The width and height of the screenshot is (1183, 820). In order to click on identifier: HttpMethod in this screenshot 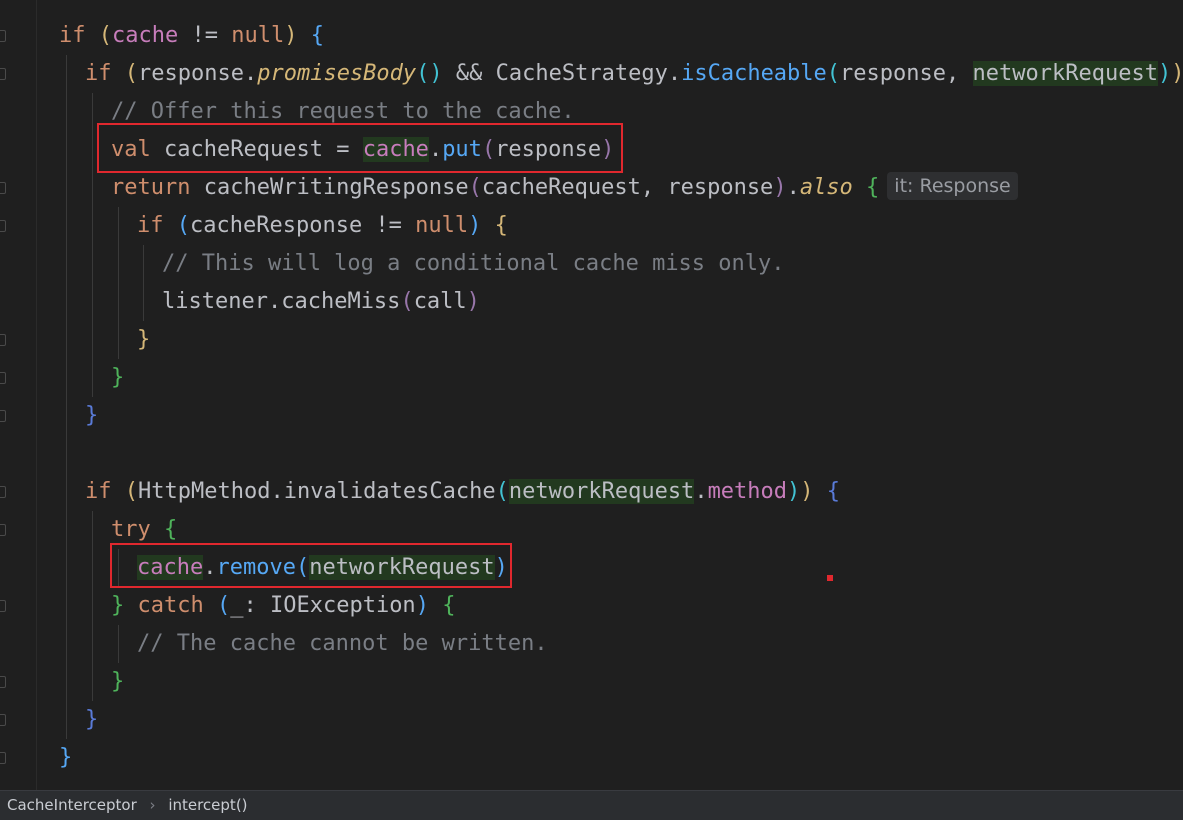, I will do `click(204, 491)`.